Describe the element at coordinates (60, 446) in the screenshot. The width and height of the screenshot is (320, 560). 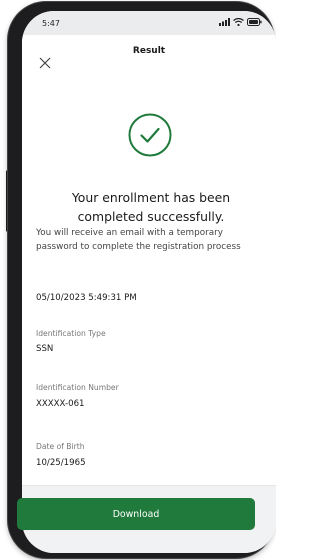
I see `date-of-birth-label: Date of Birth` at that location.